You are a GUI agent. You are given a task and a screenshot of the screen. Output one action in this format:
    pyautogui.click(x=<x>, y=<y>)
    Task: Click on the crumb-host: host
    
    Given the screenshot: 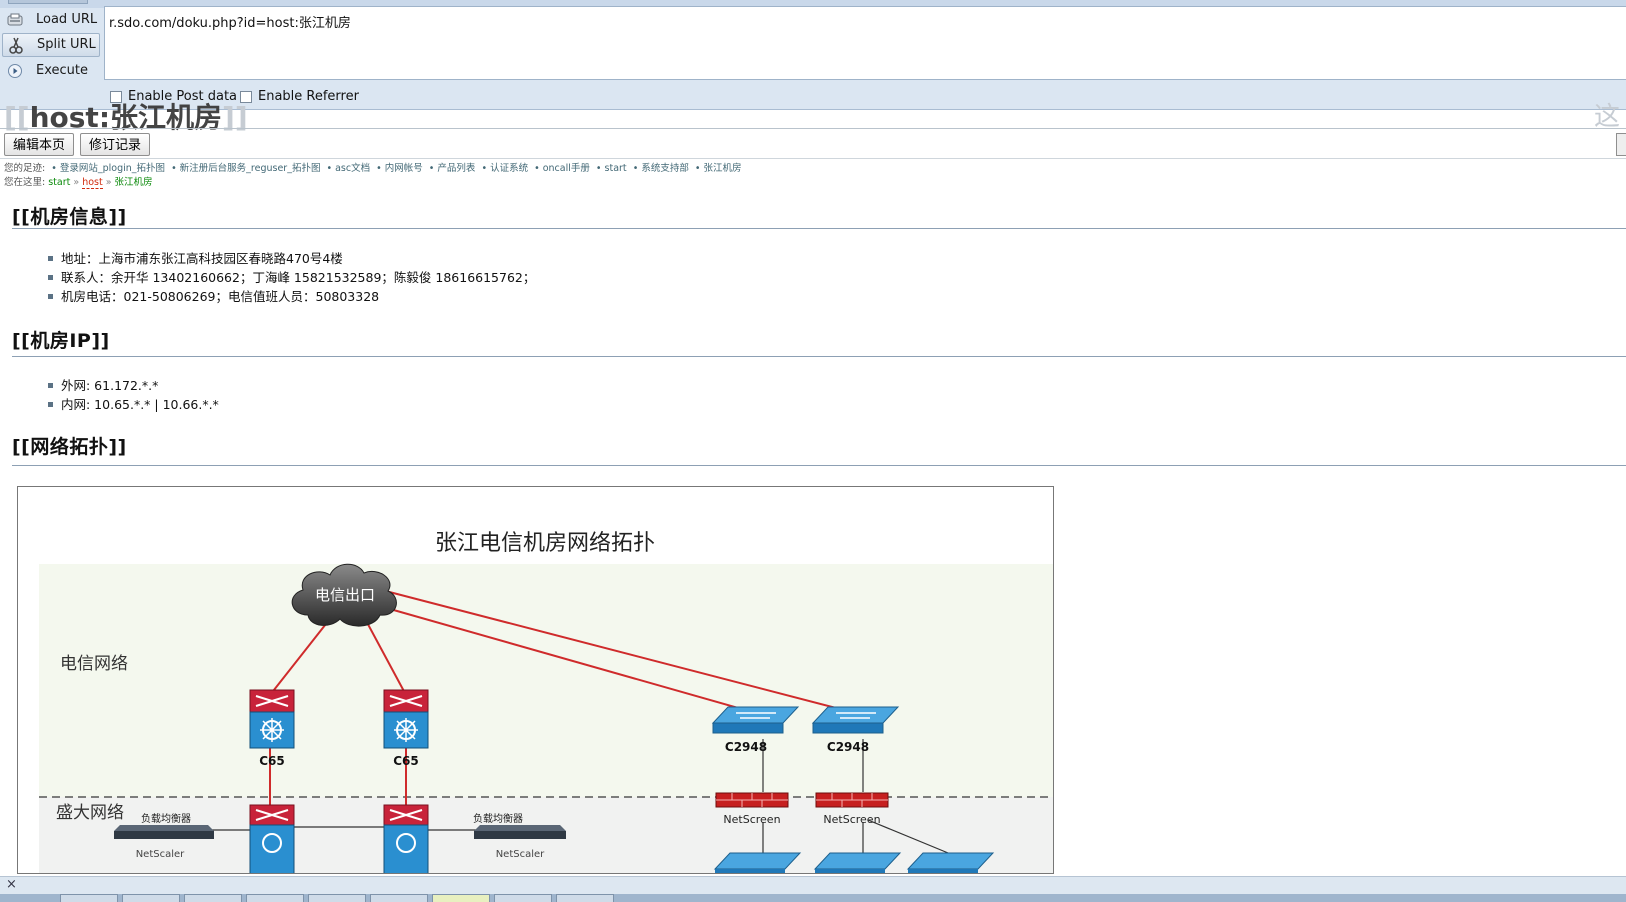 What is the action you would take?
    pyautogui.click(x=92, y=183)
    